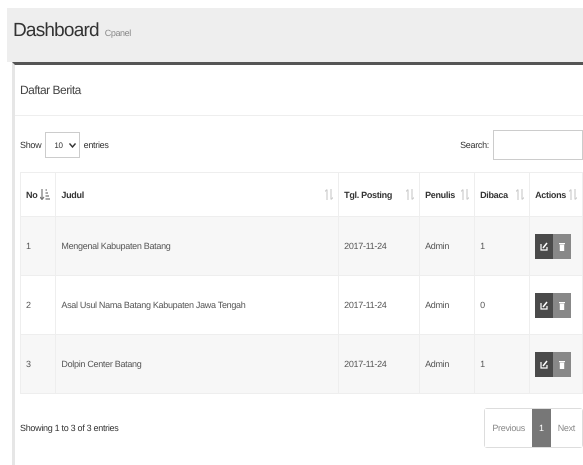 Image resolution: width=583 pixels, height=465 pixels. What do you see at coordinates (56, 31) in the screenshot?
I see `page-title: Dashboard` at bounding box center [56, 31].